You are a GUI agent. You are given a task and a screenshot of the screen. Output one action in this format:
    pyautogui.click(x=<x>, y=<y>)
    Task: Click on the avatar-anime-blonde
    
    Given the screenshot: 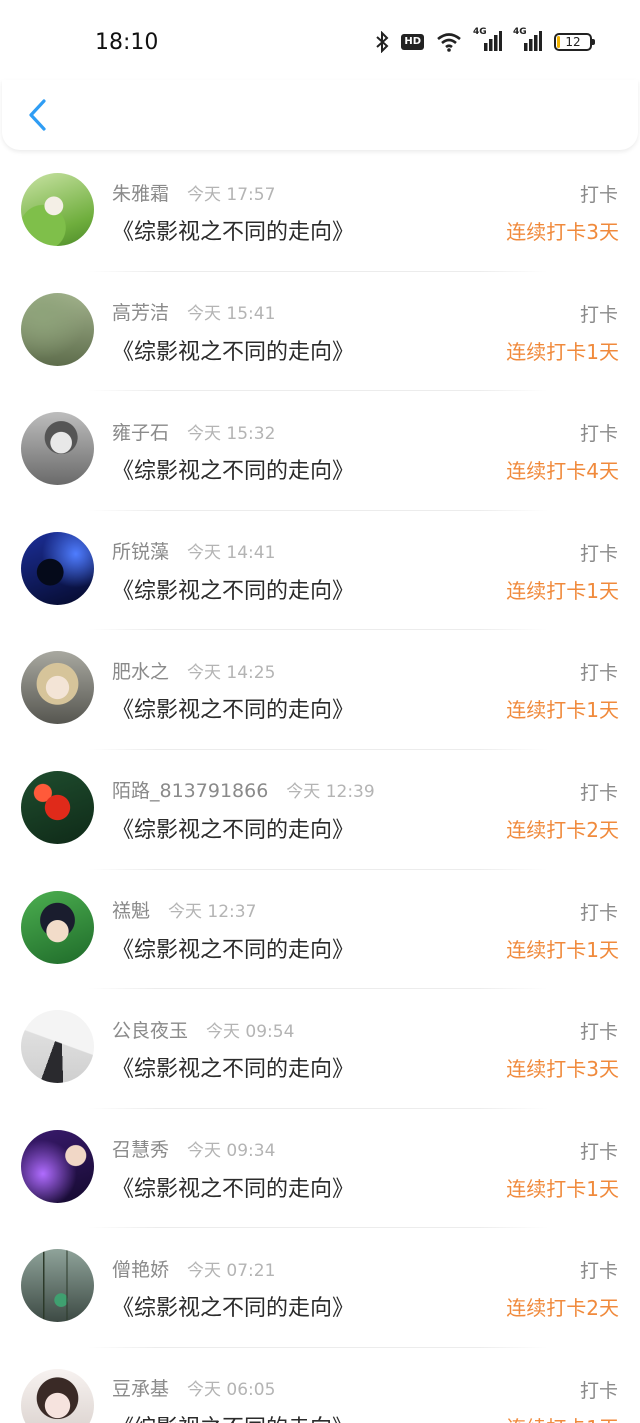 What is the action you would take?
    pyautogui.click(x=57, y=688)
    